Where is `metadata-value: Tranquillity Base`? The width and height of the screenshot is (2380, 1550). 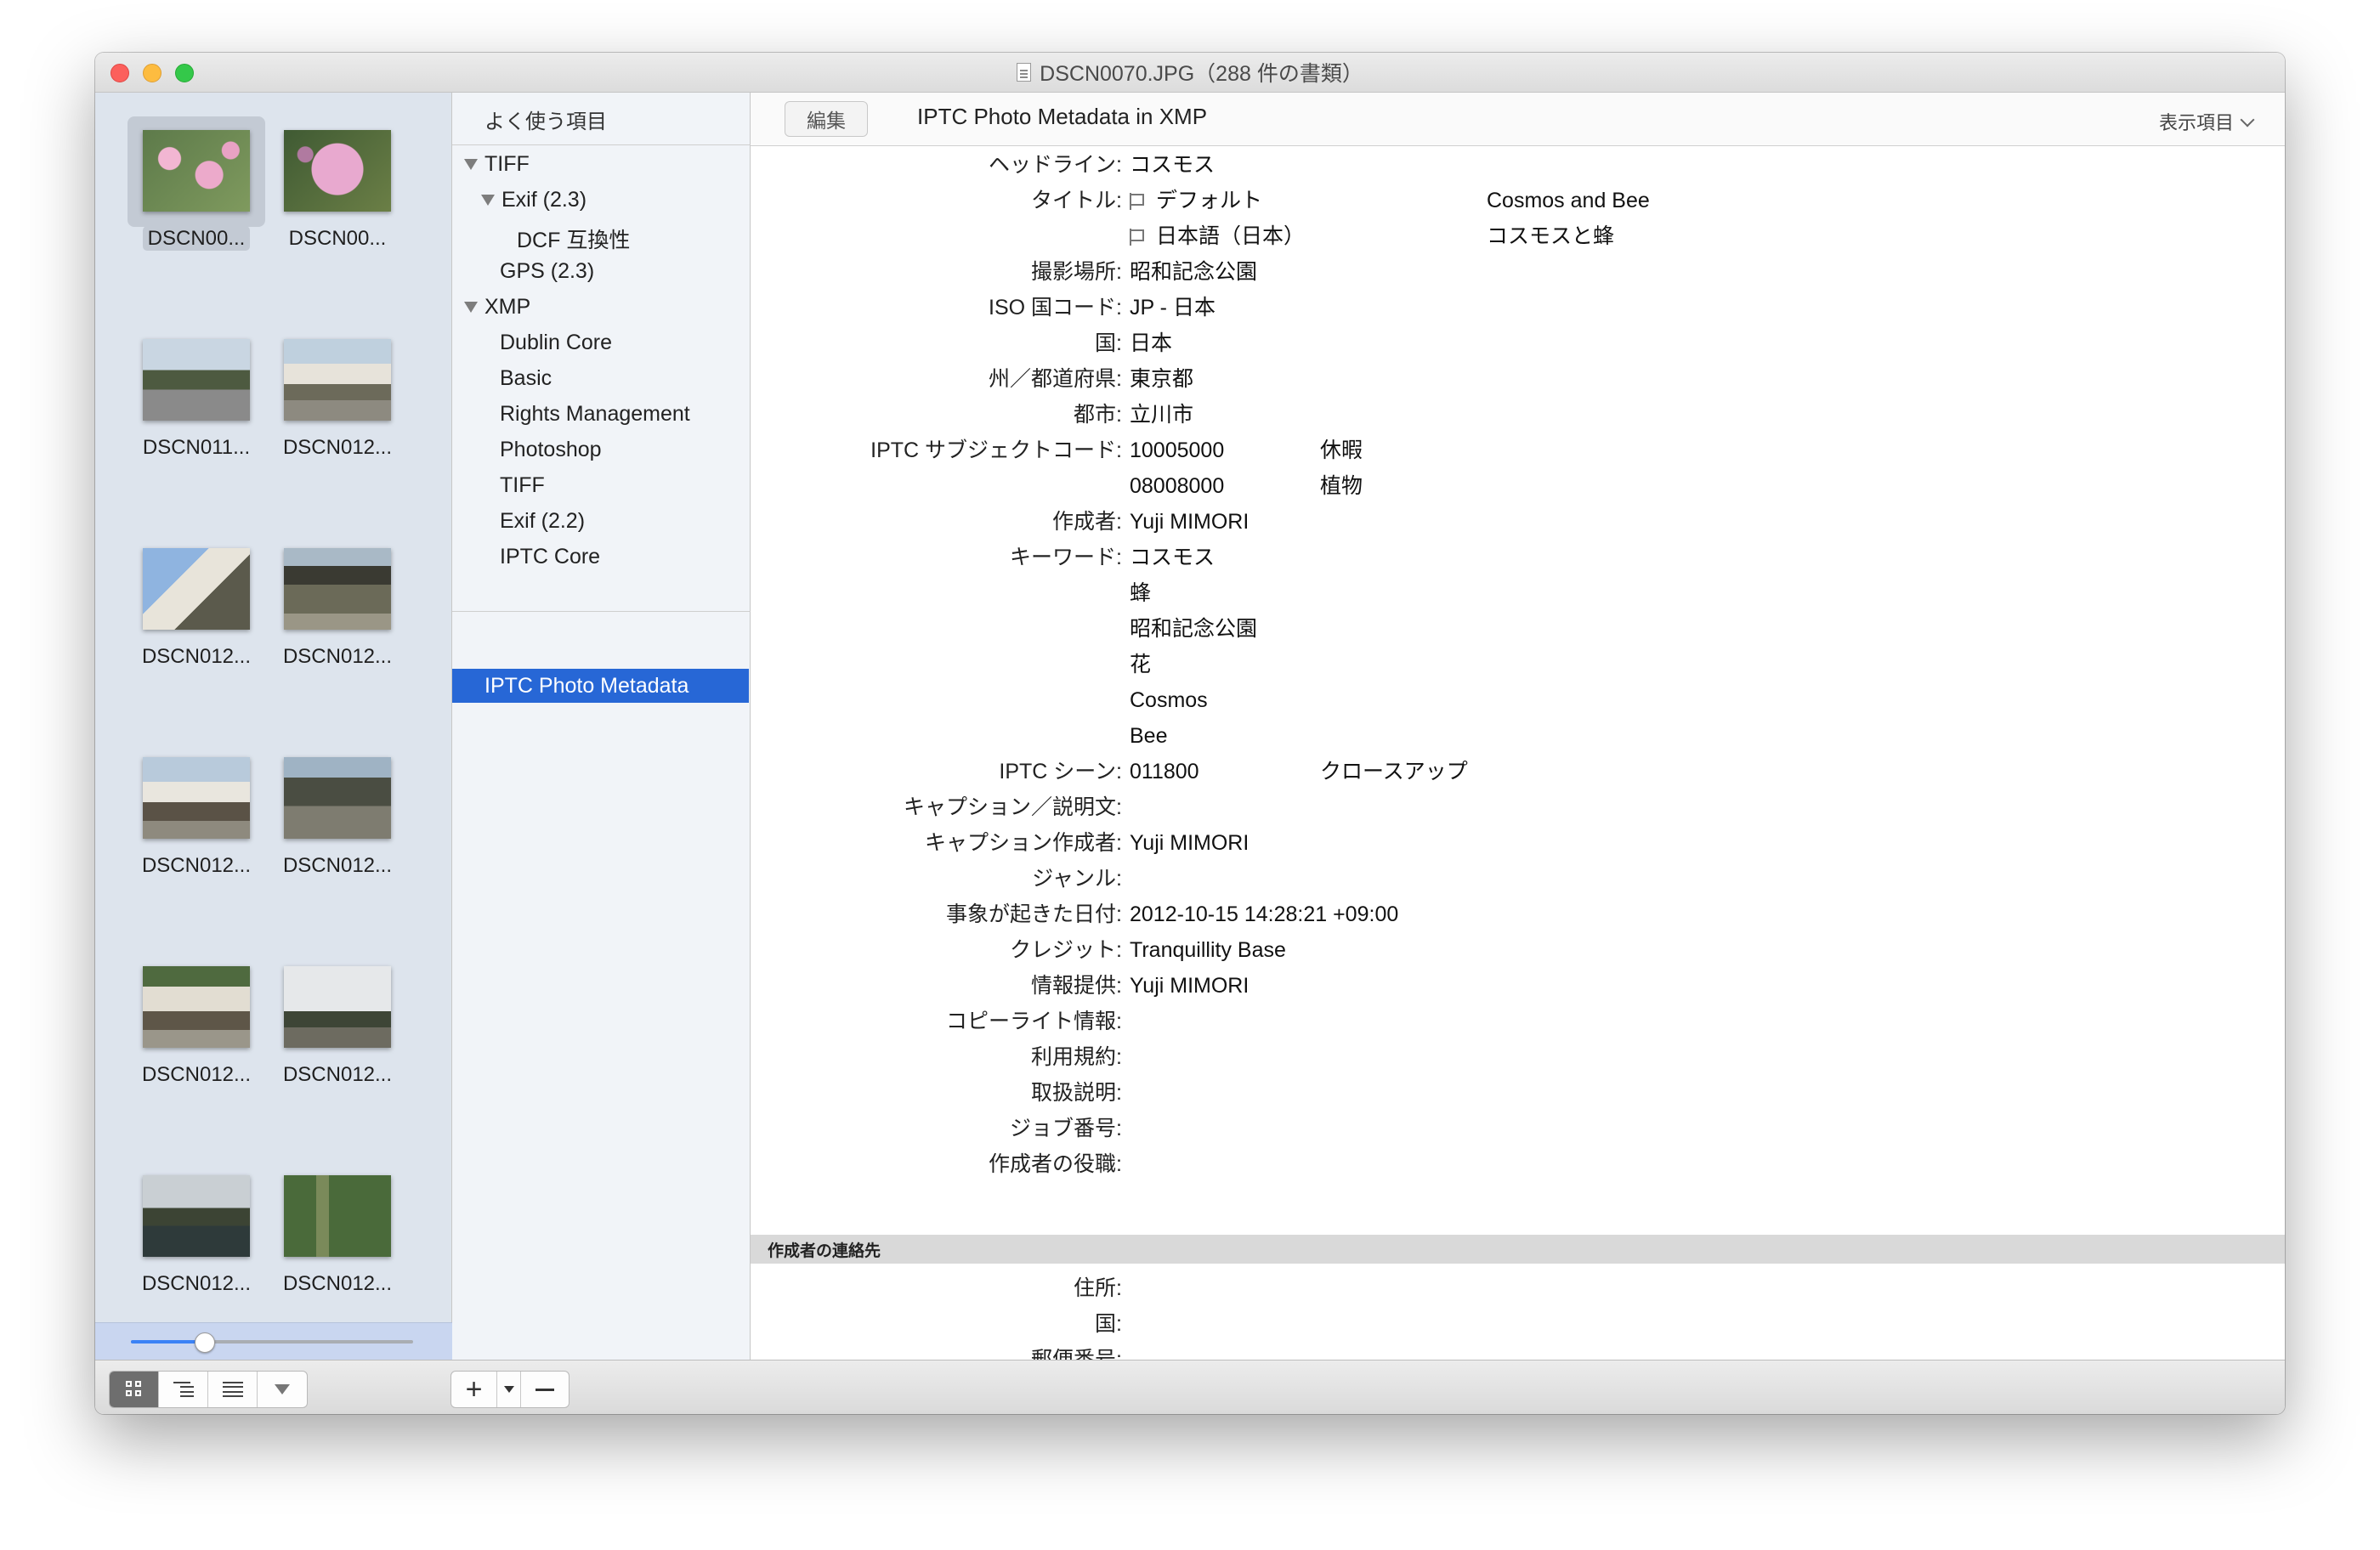
metadata-value: Tranquillity Base is located at coordinates (1208, 950).